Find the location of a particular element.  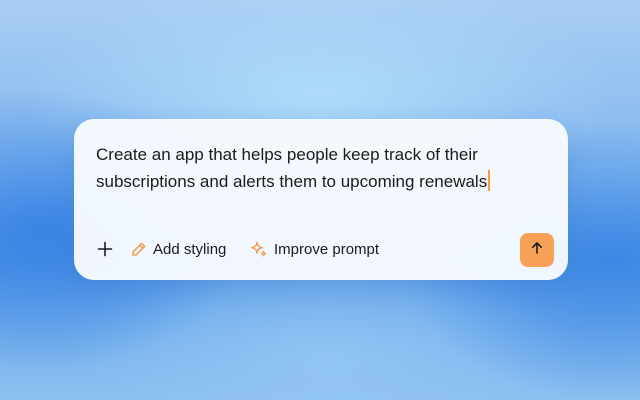

sparkle-icon is located at coordinates (258, 249).